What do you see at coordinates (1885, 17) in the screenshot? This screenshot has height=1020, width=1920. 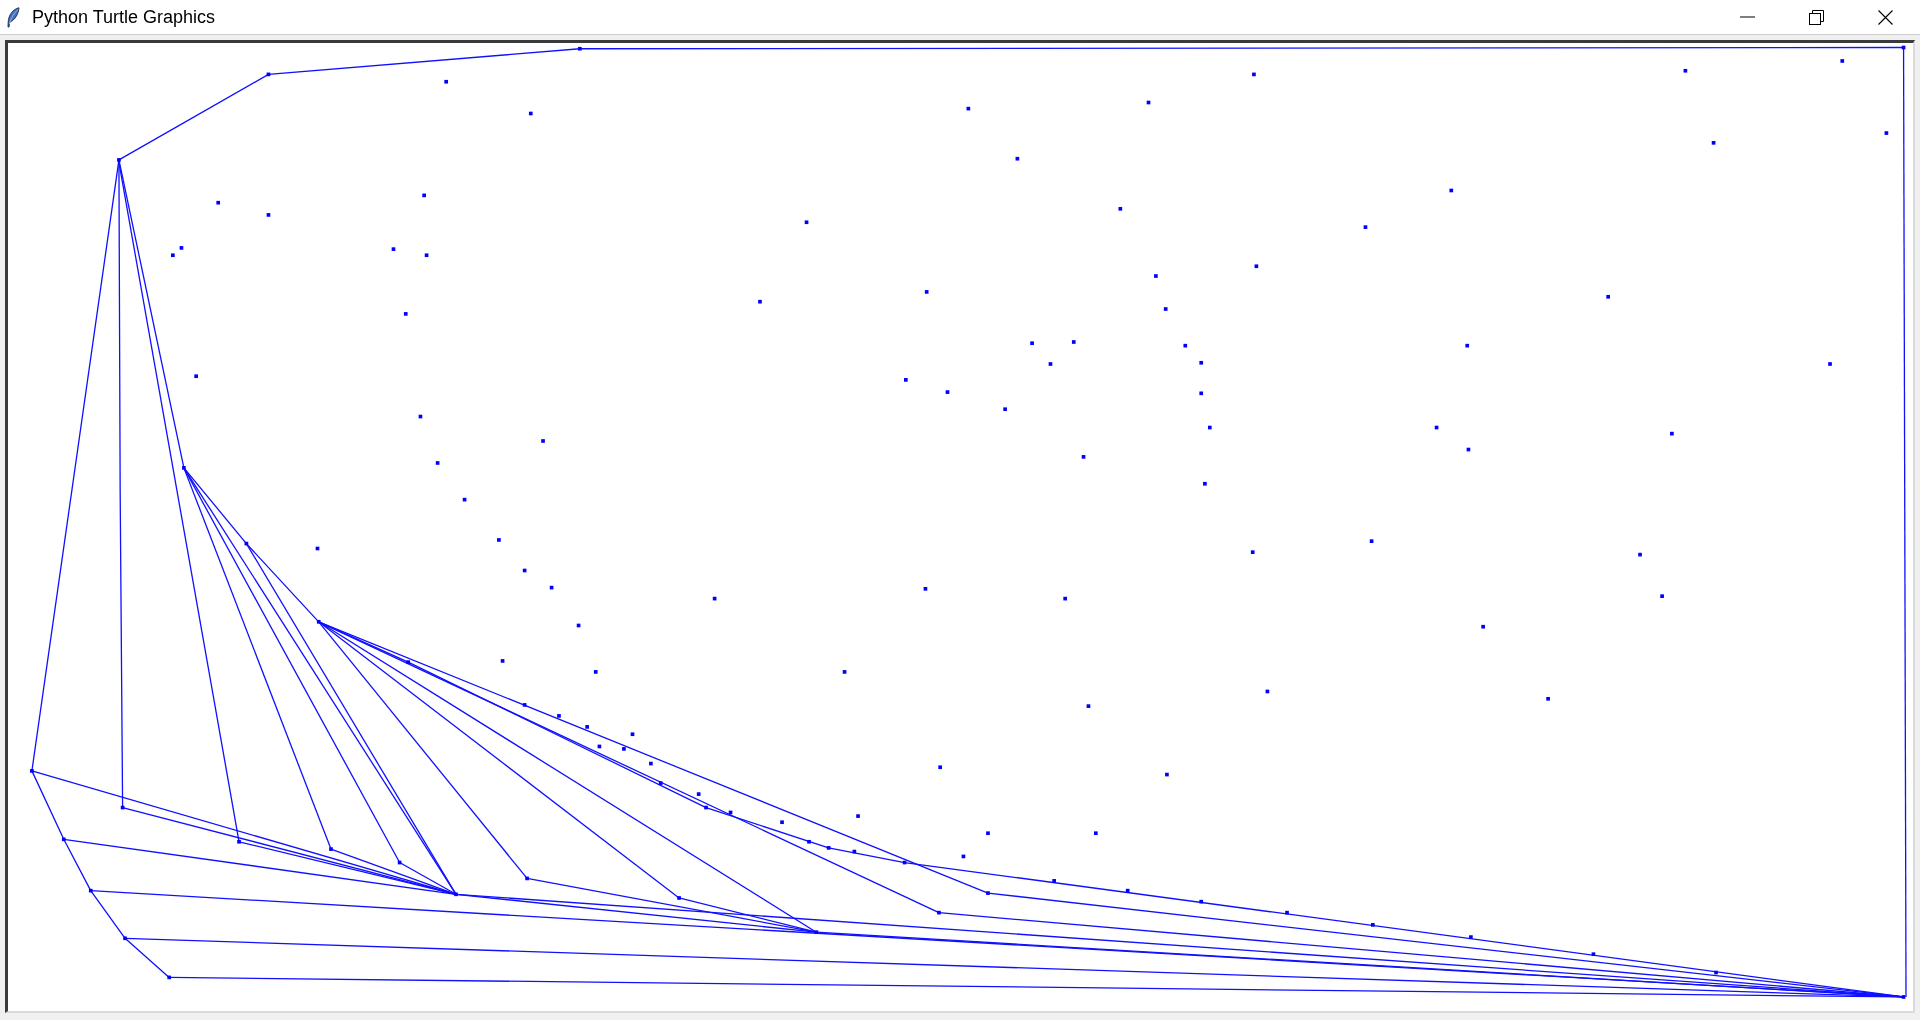 I see `close-icon` at bounding box center [1885, 17].